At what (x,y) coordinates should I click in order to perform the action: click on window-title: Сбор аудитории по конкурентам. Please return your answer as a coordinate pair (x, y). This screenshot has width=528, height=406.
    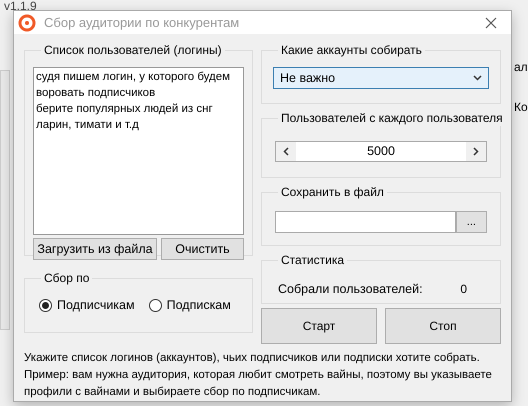
    Looking at the image, I should click on (142, 23).